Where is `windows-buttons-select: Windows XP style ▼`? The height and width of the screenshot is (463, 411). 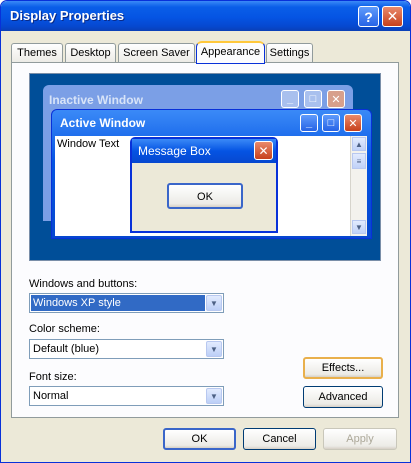
windows-buttons-select: Windows XP style ▼ is located at coordinates (126, 303).